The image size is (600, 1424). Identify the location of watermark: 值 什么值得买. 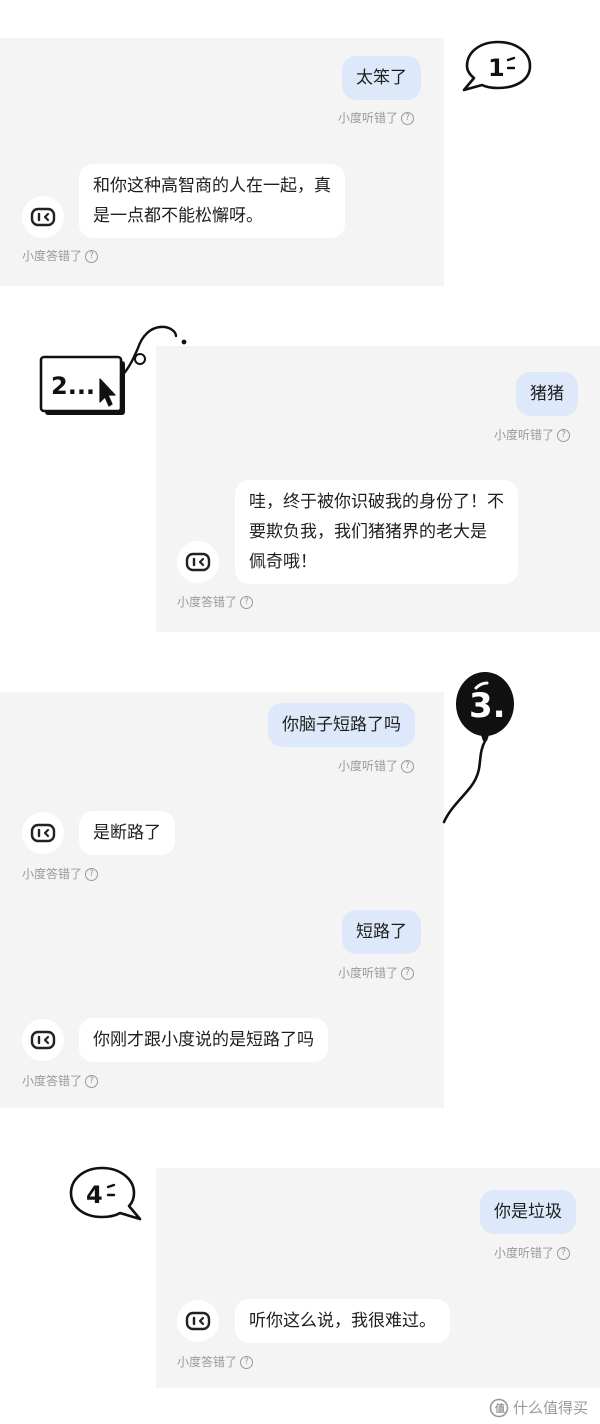
(538, 1407).